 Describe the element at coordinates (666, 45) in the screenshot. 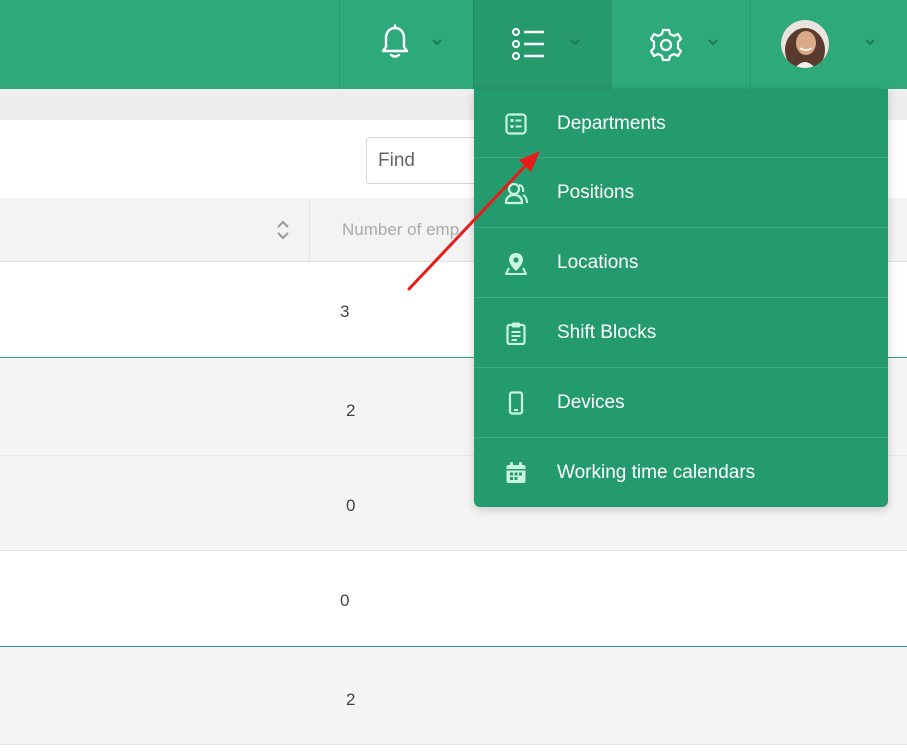

I see `gear-icon` at that location.